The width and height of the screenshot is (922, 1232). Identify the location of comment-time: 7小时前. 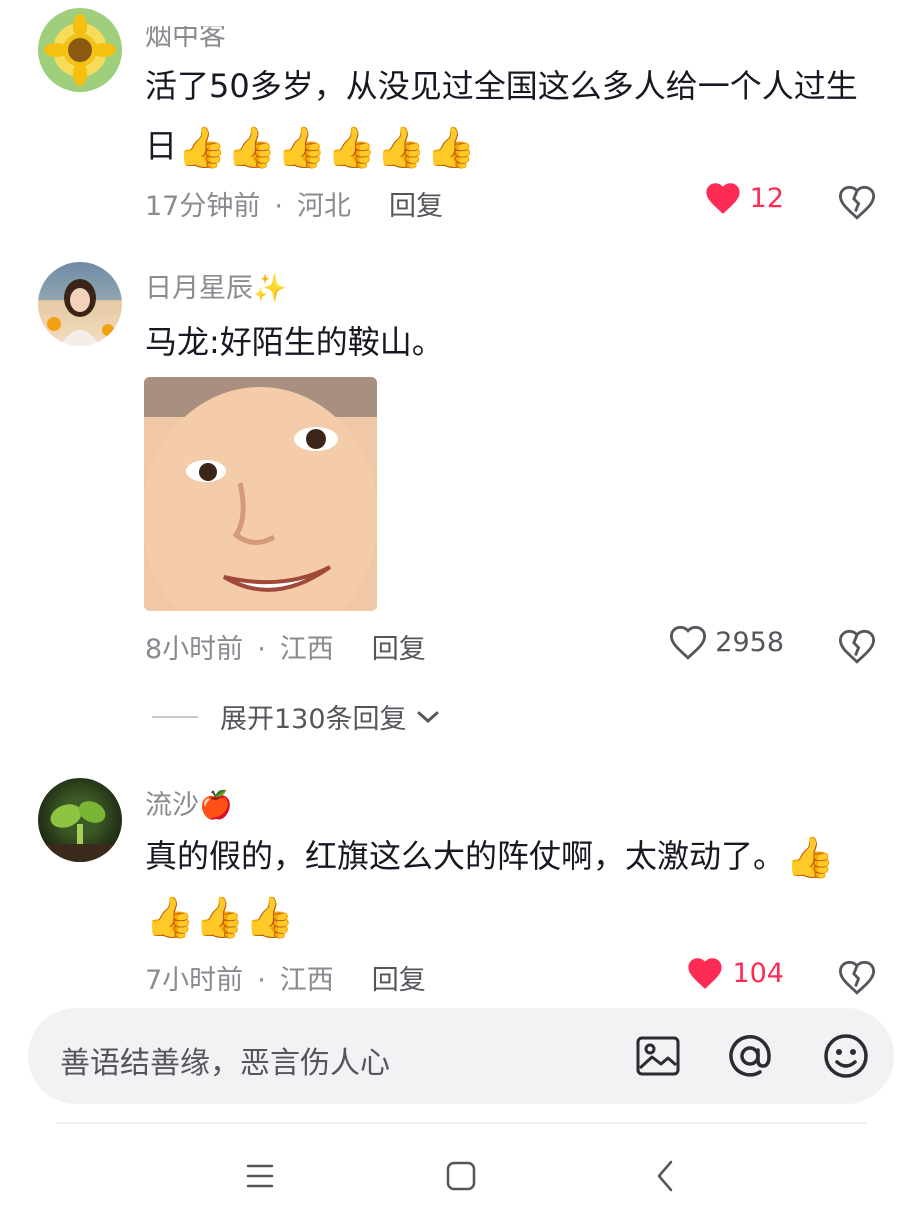
(194, 980).